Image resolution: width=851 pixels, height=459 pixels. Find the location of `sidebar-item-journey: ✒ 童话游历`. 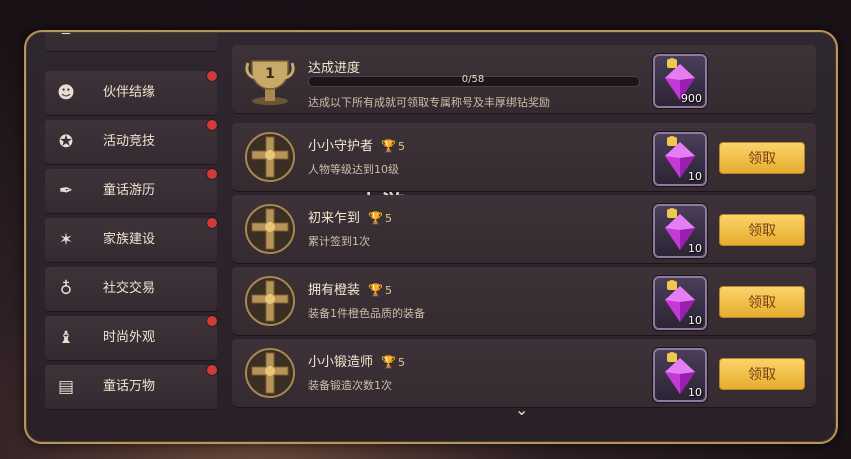

sidebar-item-journey: ✒ 童话游历 is located at coordinates (131, 191).